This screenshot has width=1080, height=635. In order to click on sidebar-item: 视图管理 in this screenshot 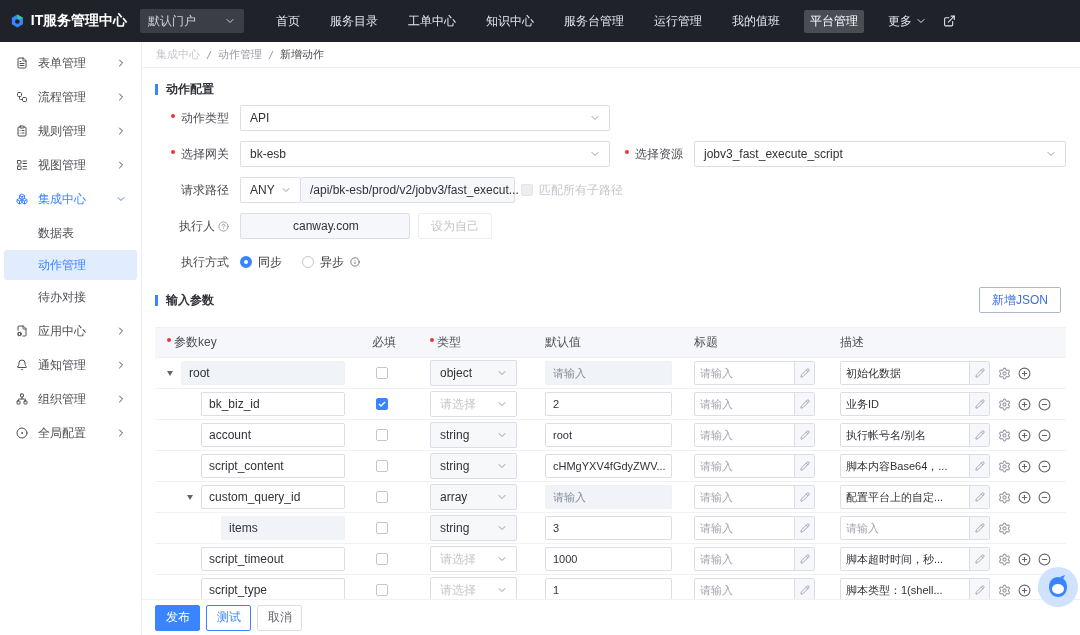, I will do `click(70, 165)`.